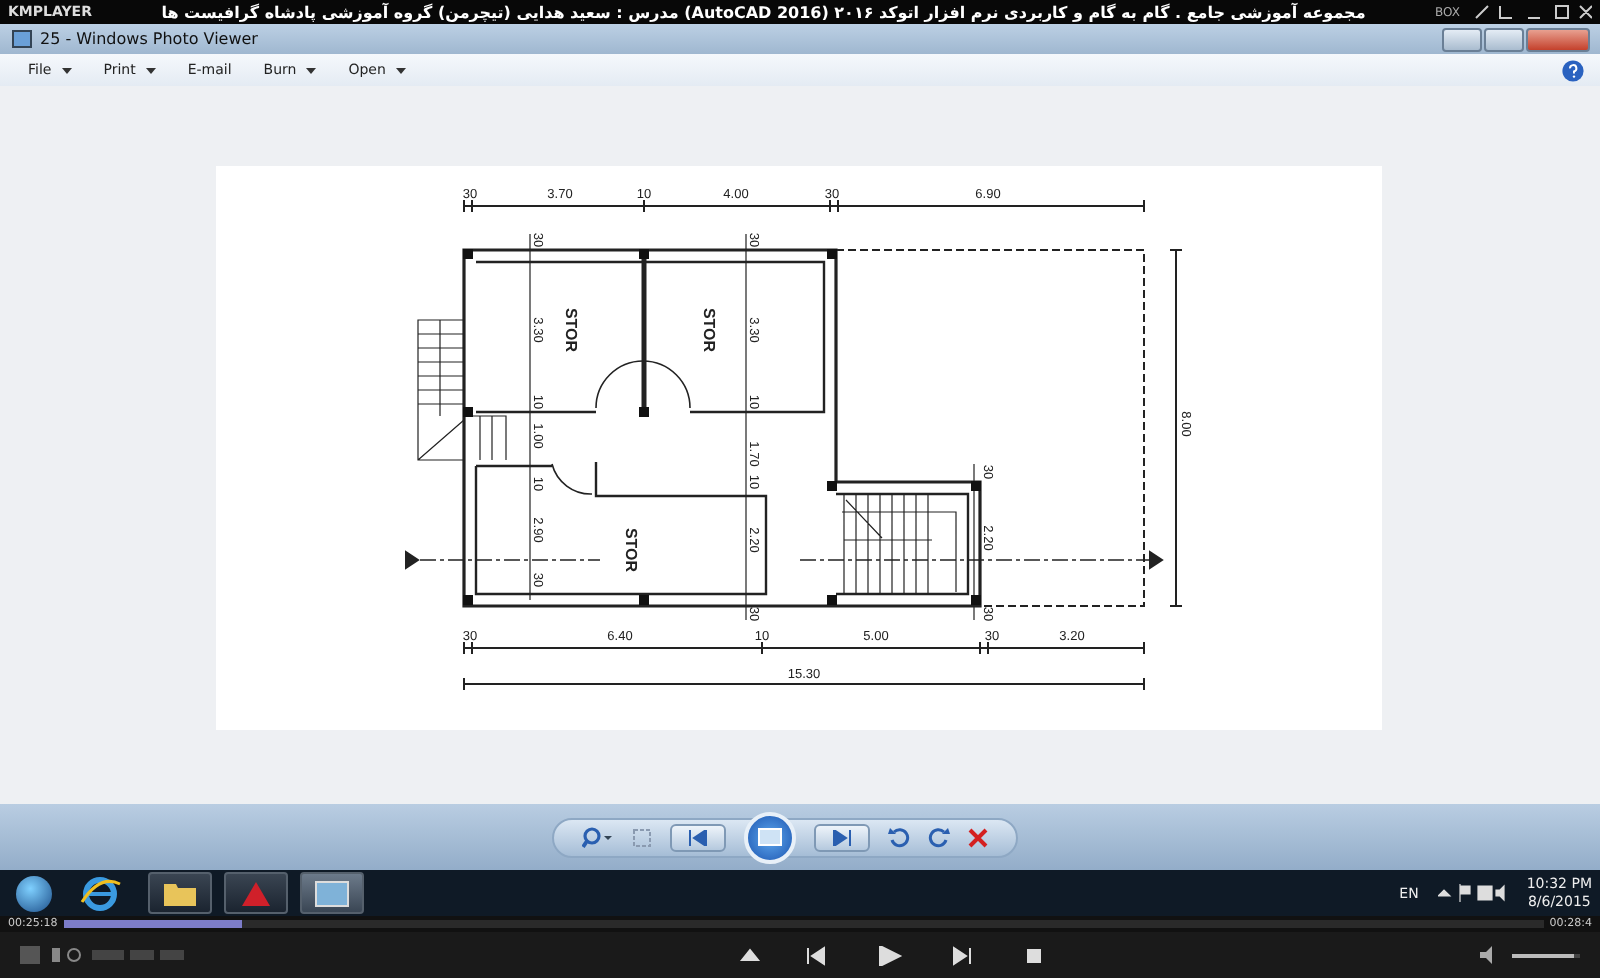  What do you see at coordinates (939, 837) in the screenshot?
I see `rotate-right-icon` at bounding box center [939, 837].